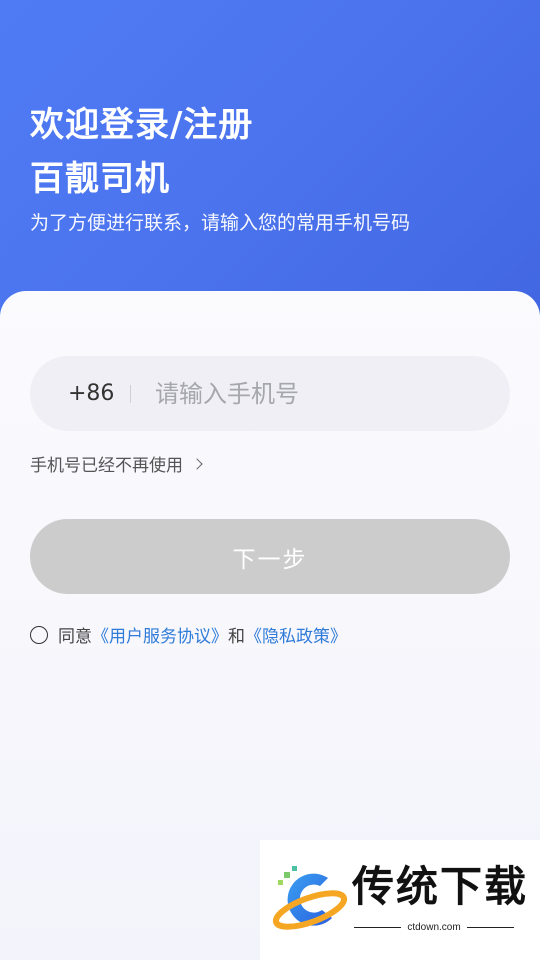 The image size is (540, 960). I want to click on watermark-site-row: ctdown.com, so click(434, 927).